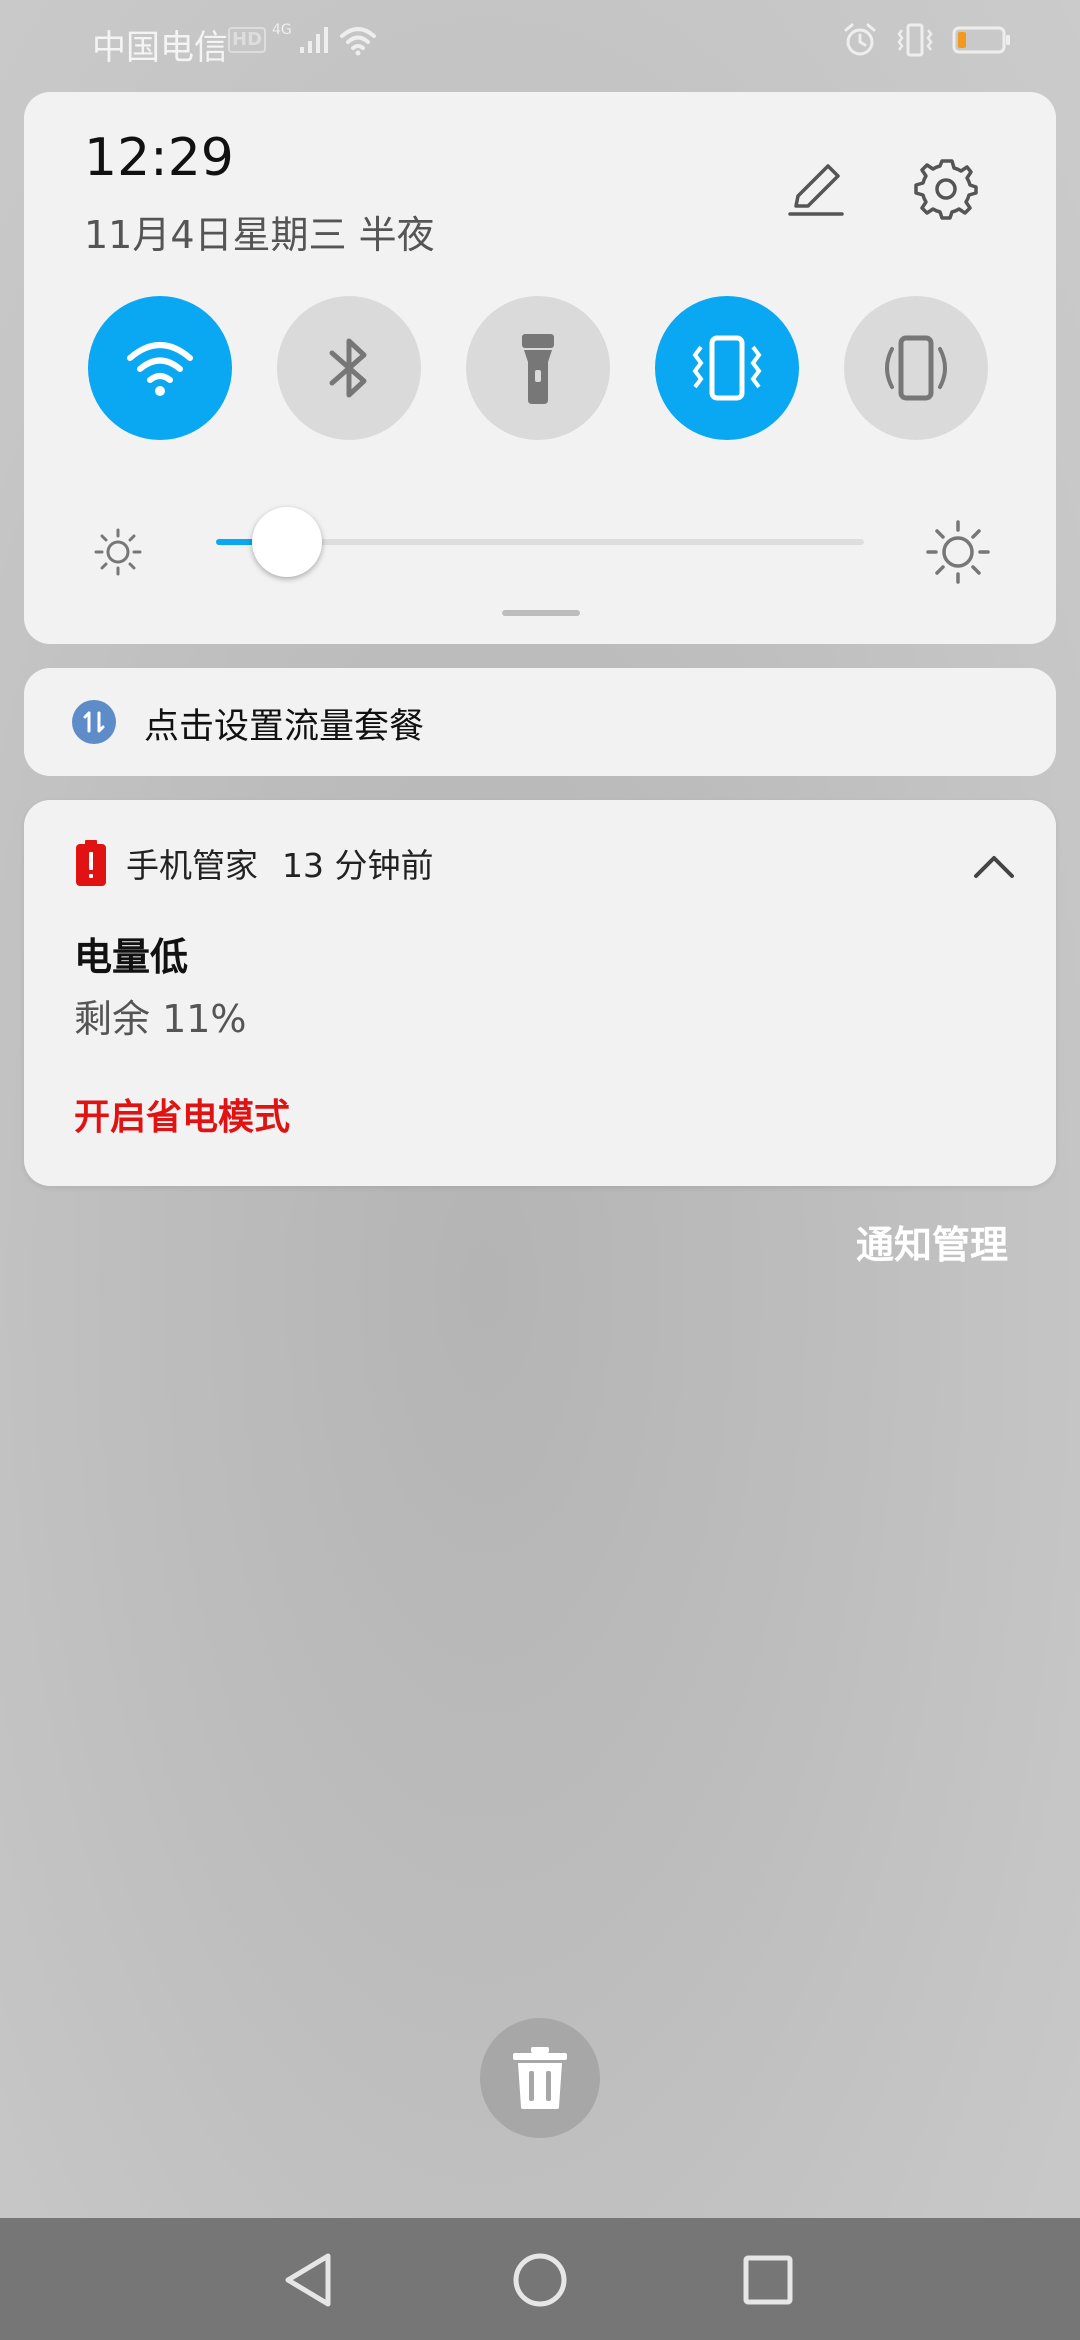 Image resolution: width=1080 pixels, height=2340 pixels. What do you see at coordinates (259, 235) in the screenshot?
I see `clock-date: 11月4日星期三 半夜` at bounding box center [259, 235].